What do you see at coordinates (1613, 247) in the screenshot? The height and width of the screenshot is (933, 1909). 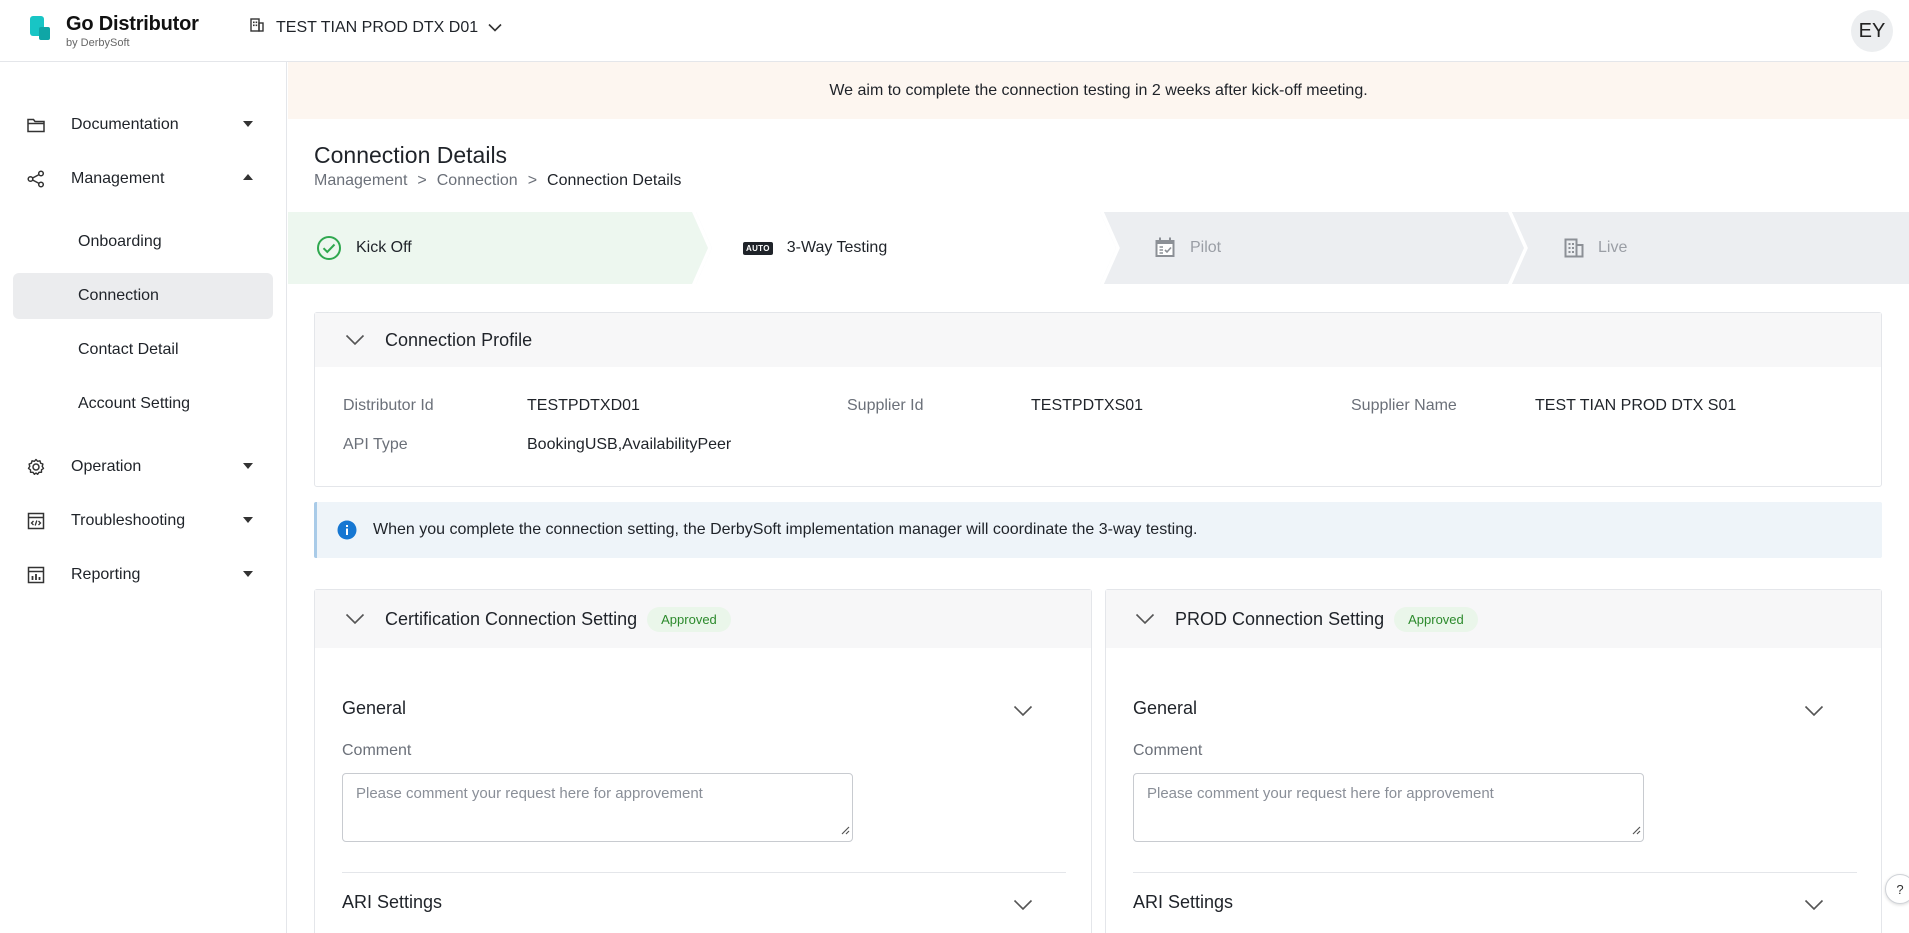 I see `step-label: Live` at bounding box center [1613, 247].